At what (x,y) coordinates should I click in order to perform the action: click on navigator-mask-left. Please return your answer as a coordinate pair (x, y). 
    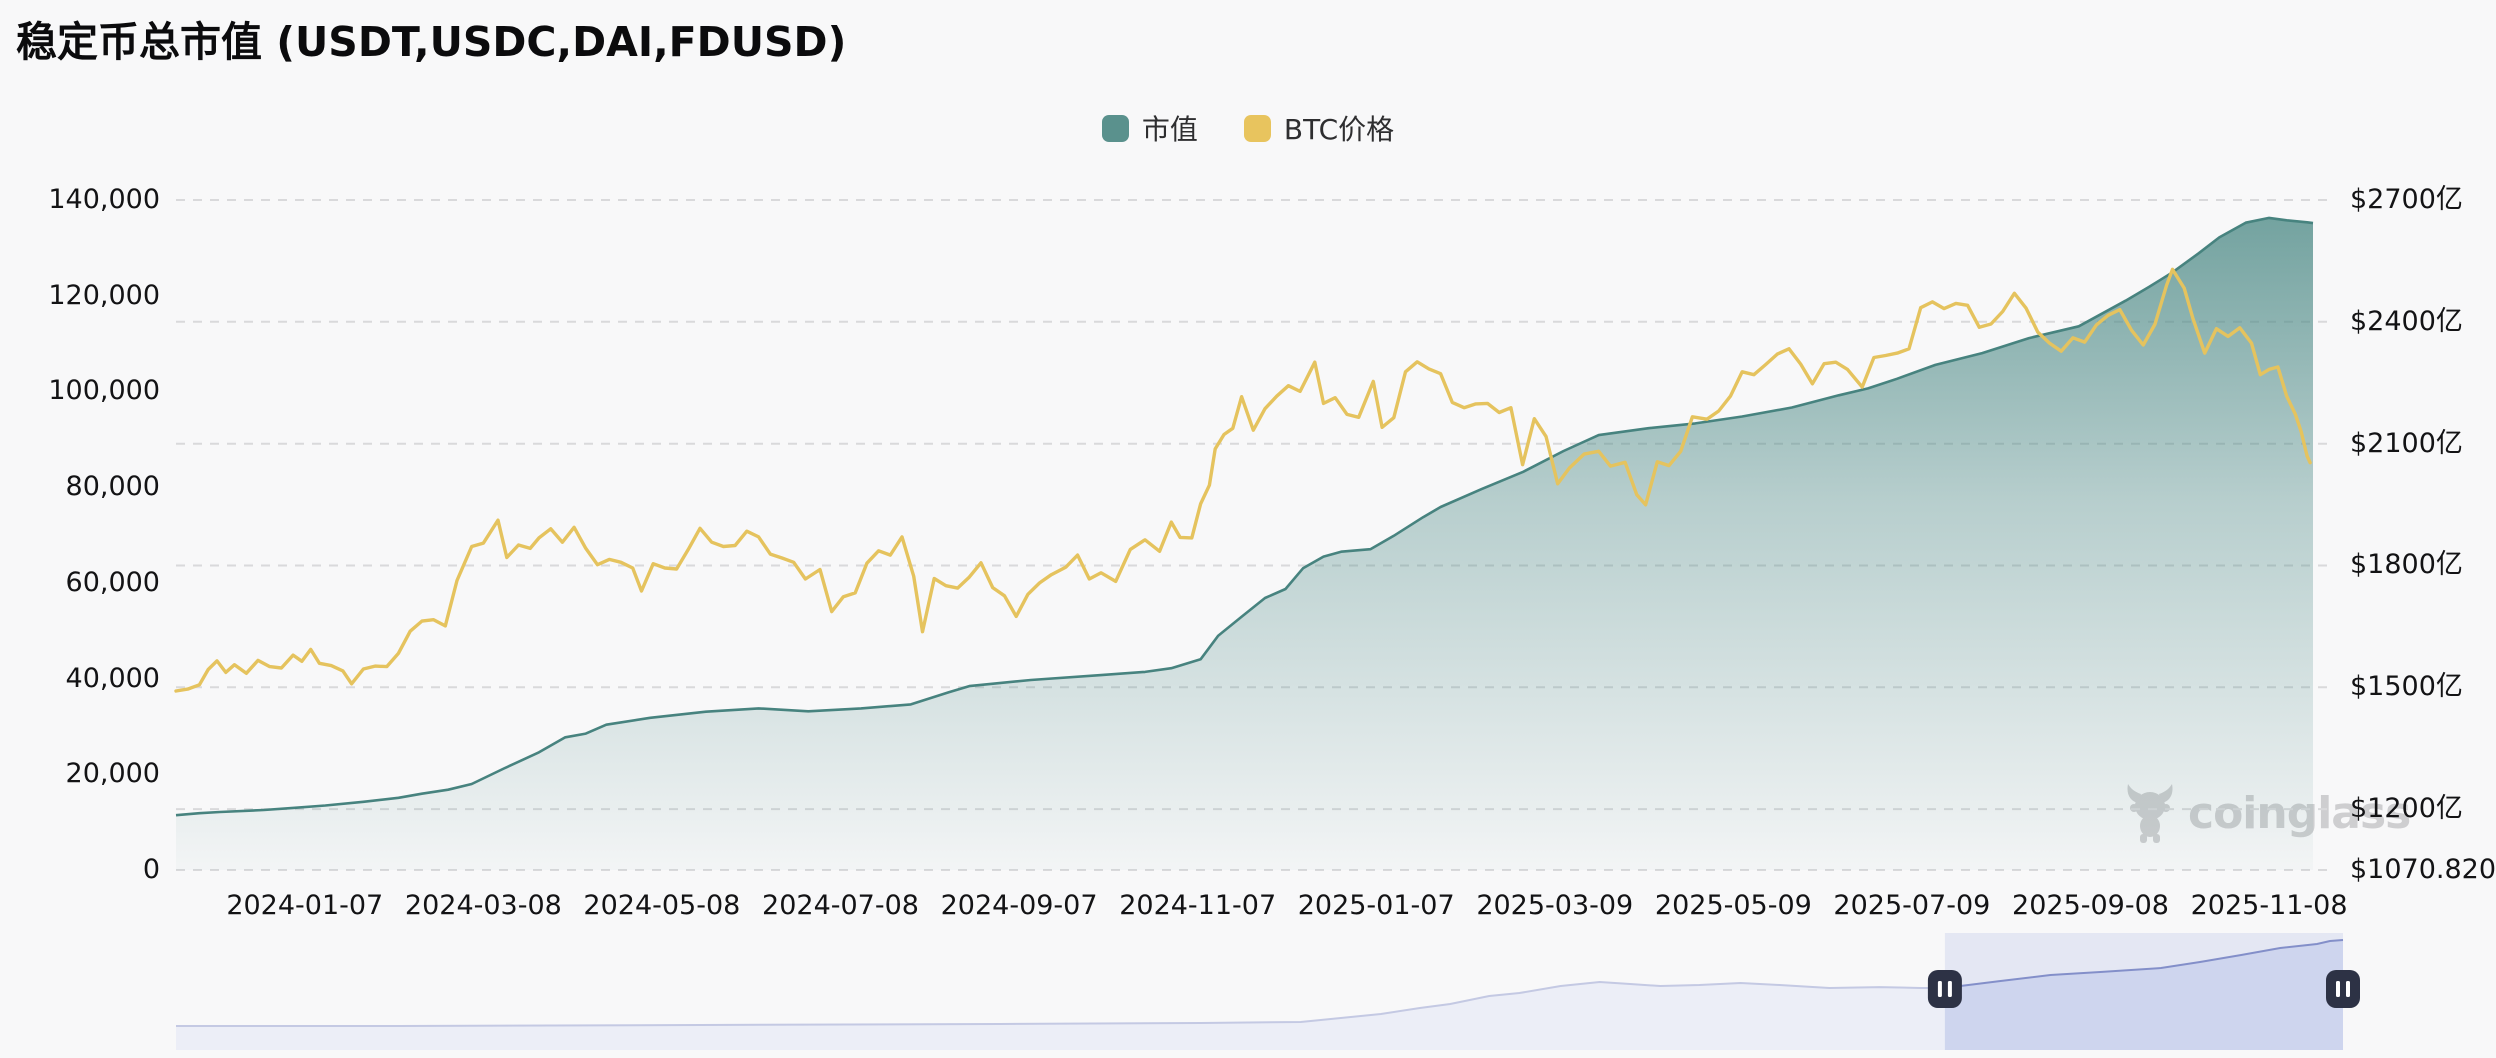
    Looking at the image, I should click on (1060, 991).